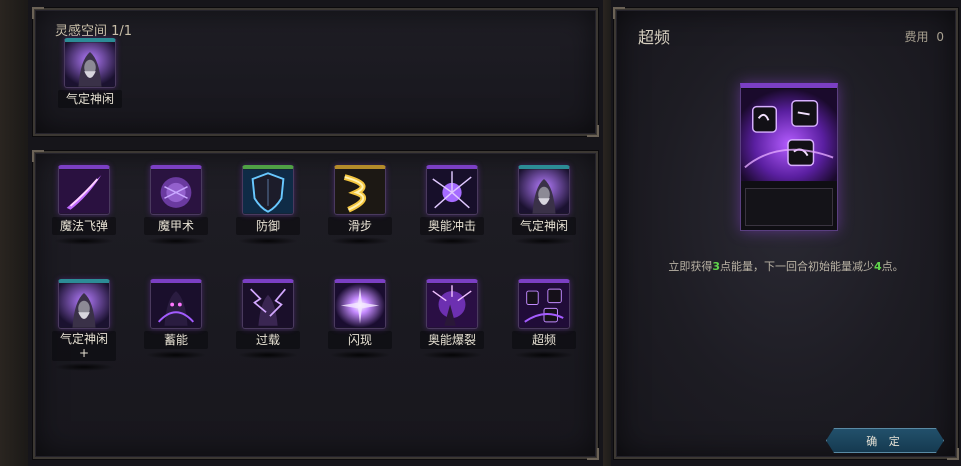  What do you see at coordinates (176, 190) in the screenshot?
I see `mage-armor-icon` at bounding box center [176, 190].